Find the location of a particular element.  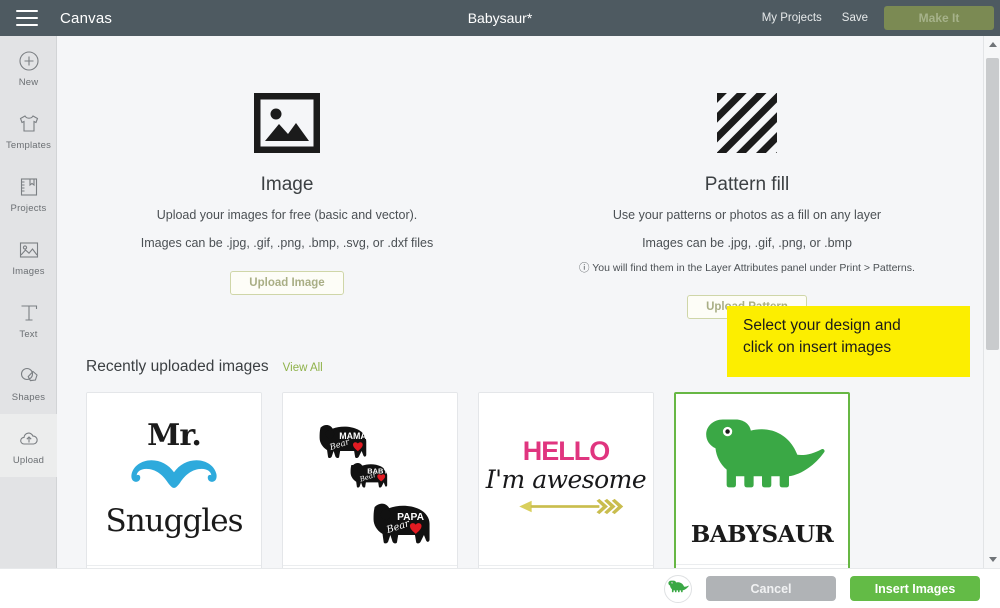

sidebar-item-projects: Projects is located at coordinates (28, 193).